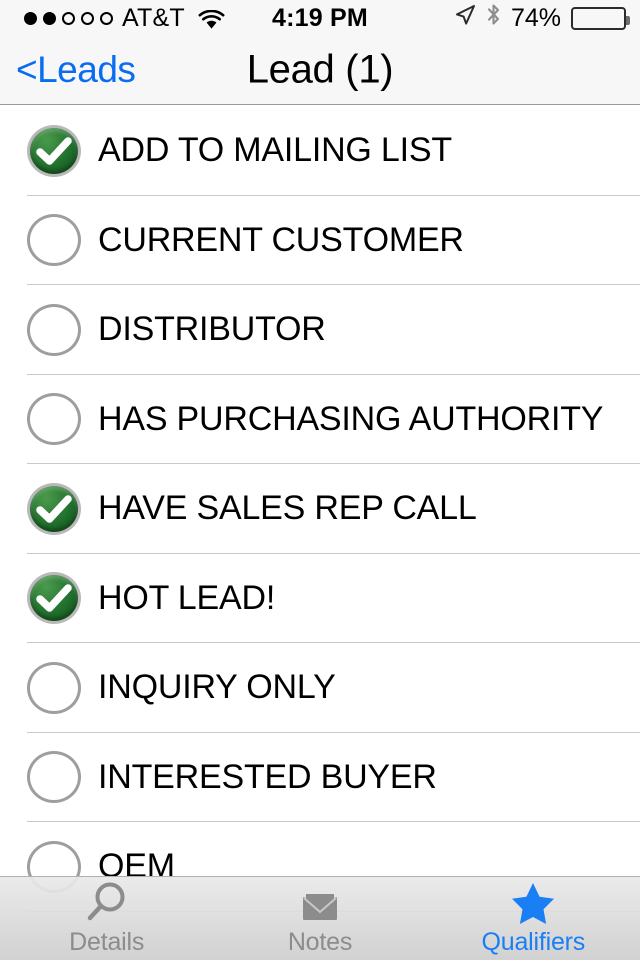  What do you see at coordinates (320, 903) in the screenshot?
I see `envelope-icon` at bounding box center [320, 903].